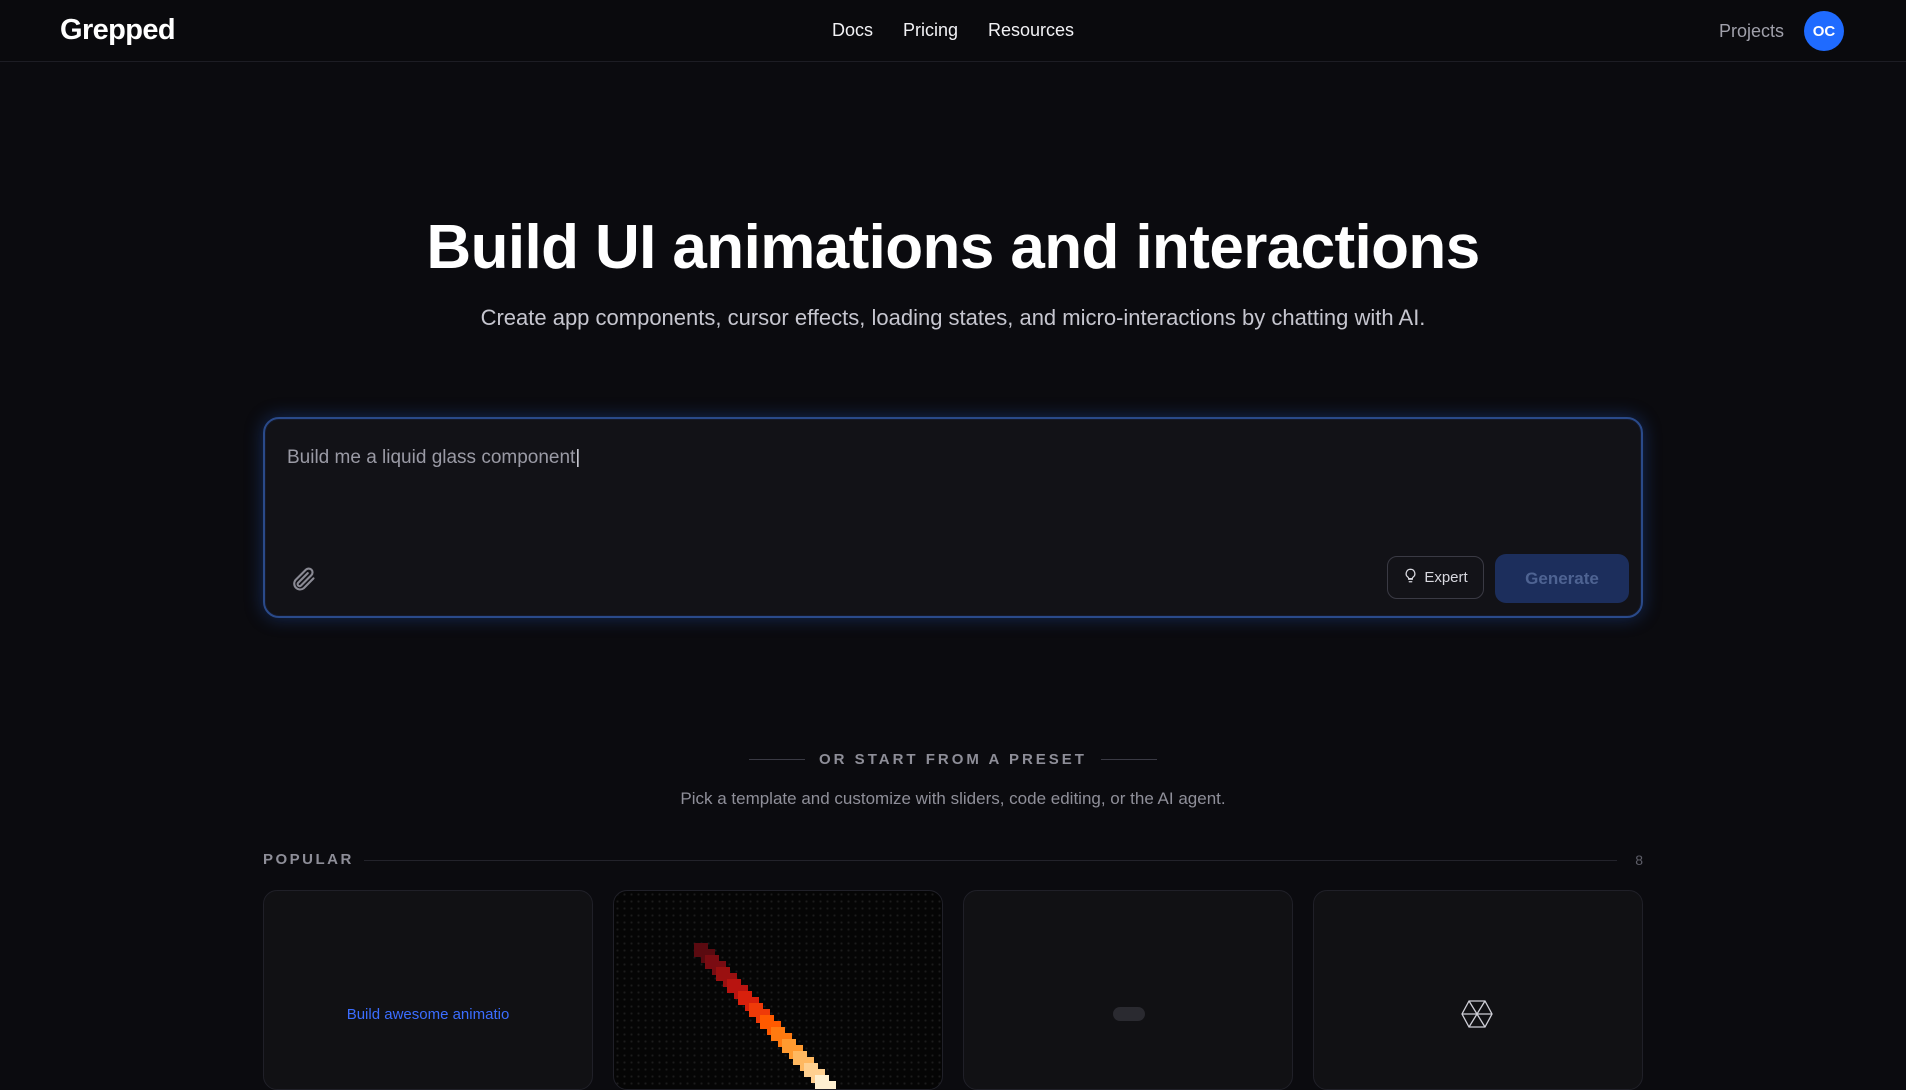 This screenshot has height=1090, width=1906. What do you see at coordinates (1639, 860) in the screenshot?
I see `popular-count: 8` at bounding box center [1639, 860].